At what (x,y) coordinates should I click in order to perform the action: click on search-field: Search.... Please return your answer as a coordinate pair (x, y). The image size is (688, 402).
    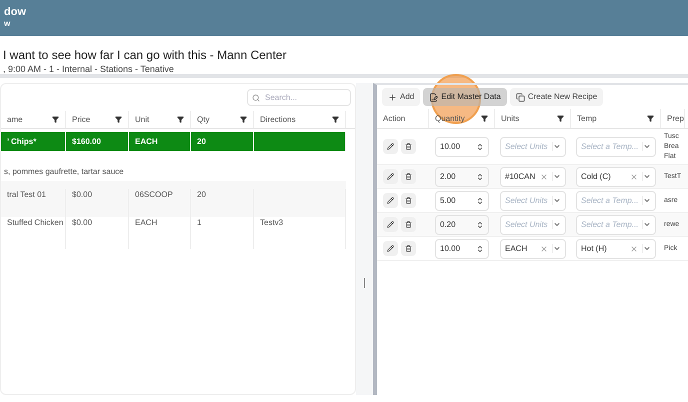
    Looking at the image, I should click on (299, 97).